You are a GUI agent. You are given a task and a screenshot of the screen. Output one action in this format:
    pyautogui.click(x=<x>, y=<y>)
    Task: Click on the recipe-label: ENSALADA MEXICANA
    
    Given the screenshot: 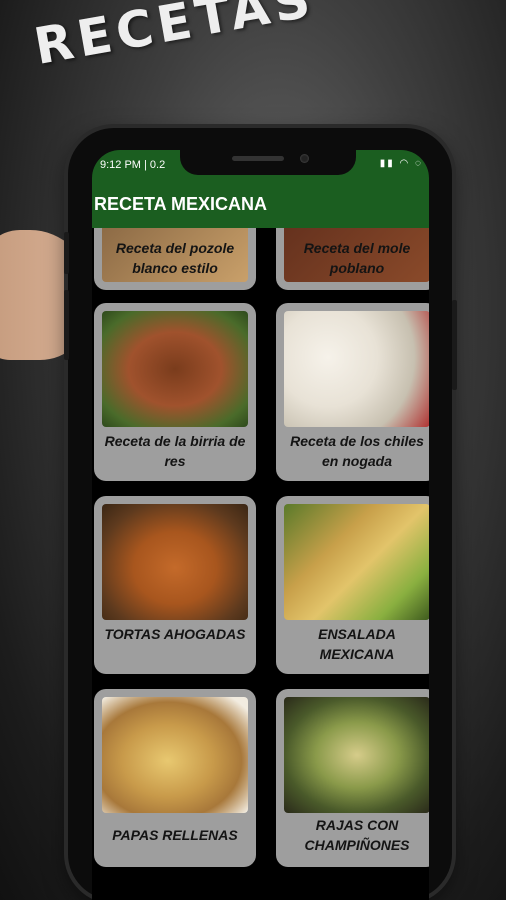 What is the action you would take?
    pyautogui.click(x=357, y=644)
    